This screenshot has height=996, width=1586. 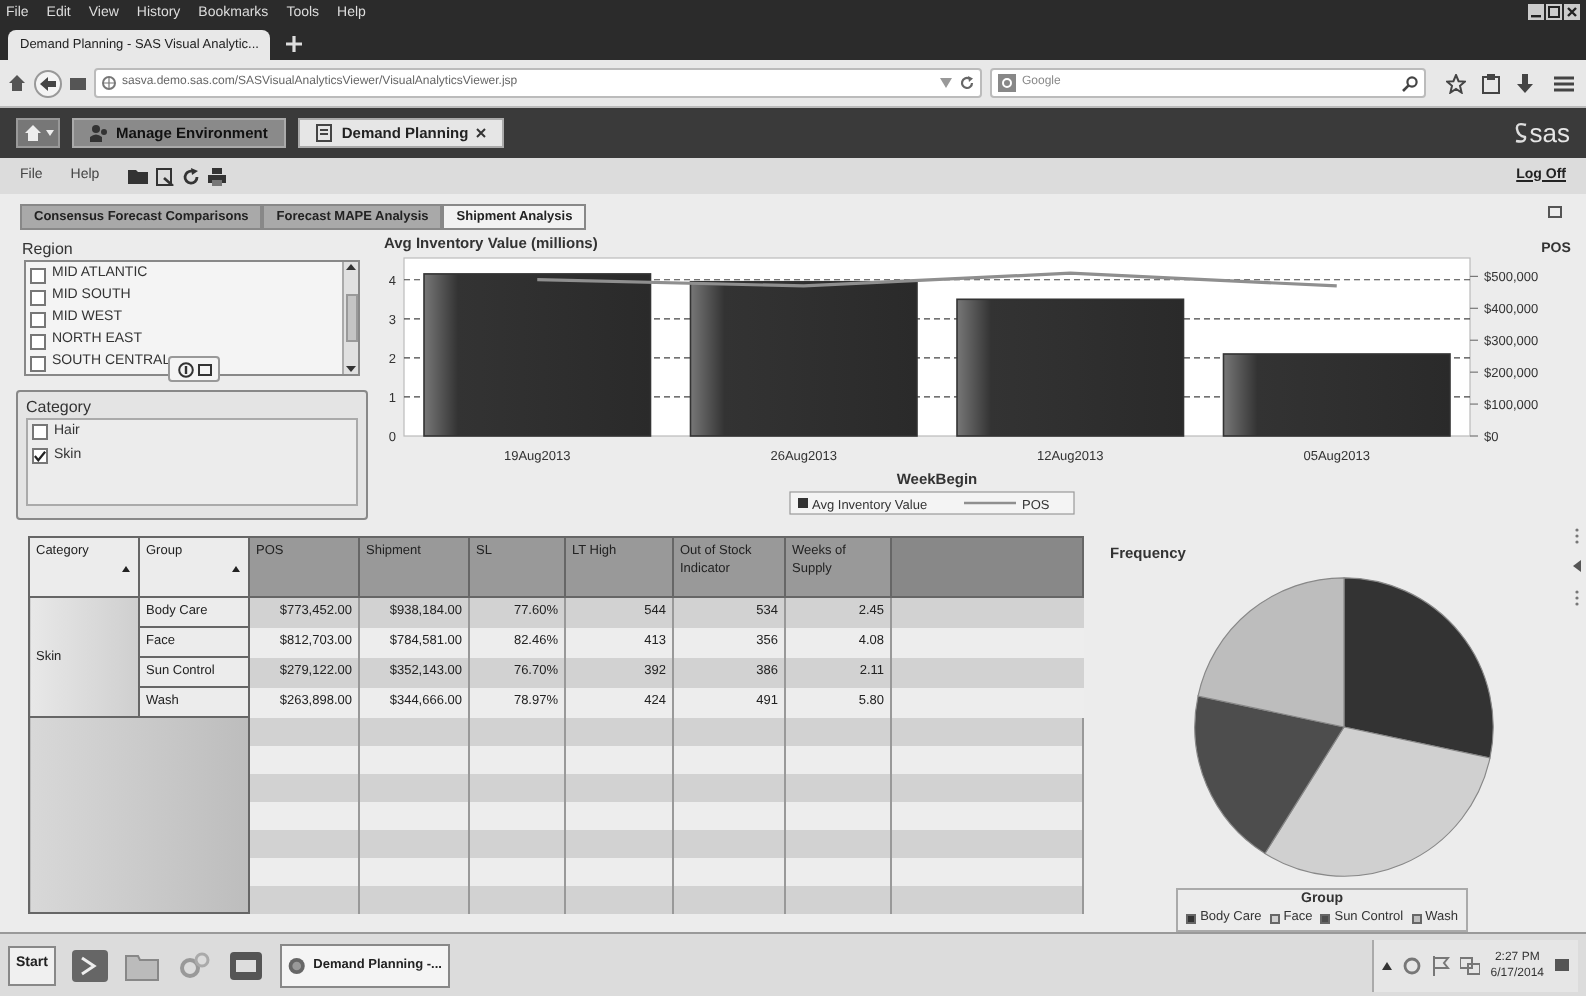 I want to click on legend-line-icon, so click(x=990, y=503).